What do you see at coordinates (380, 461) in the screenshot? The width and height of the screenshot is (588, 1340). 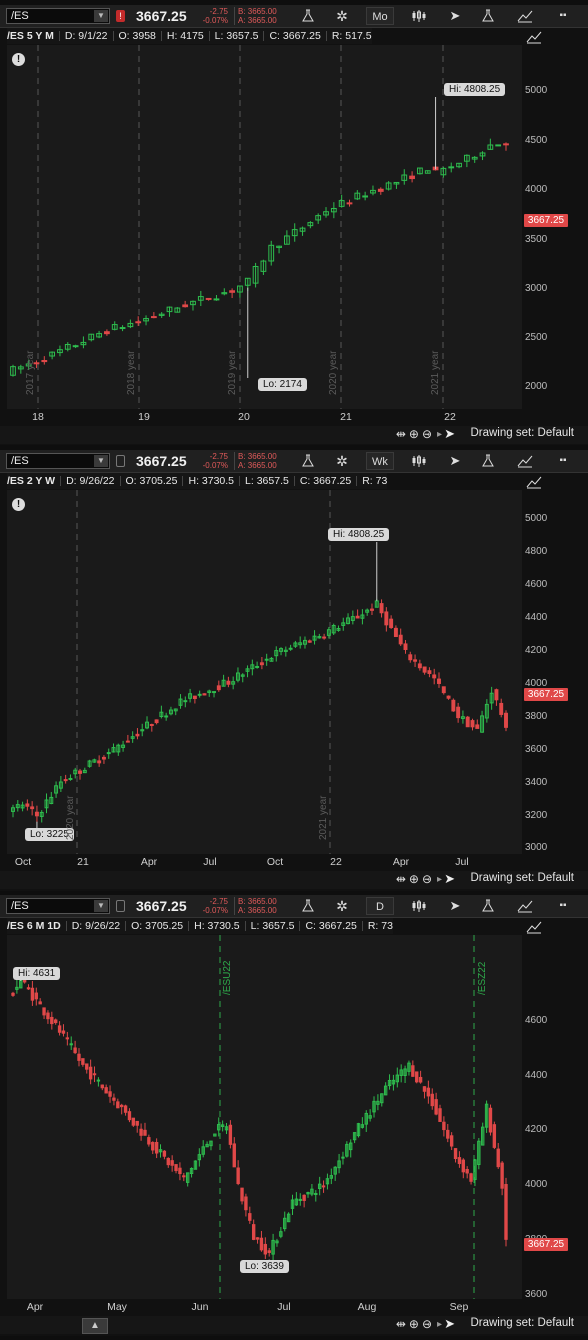 I see `period-button: Wk` at bounding box center [380, 461].